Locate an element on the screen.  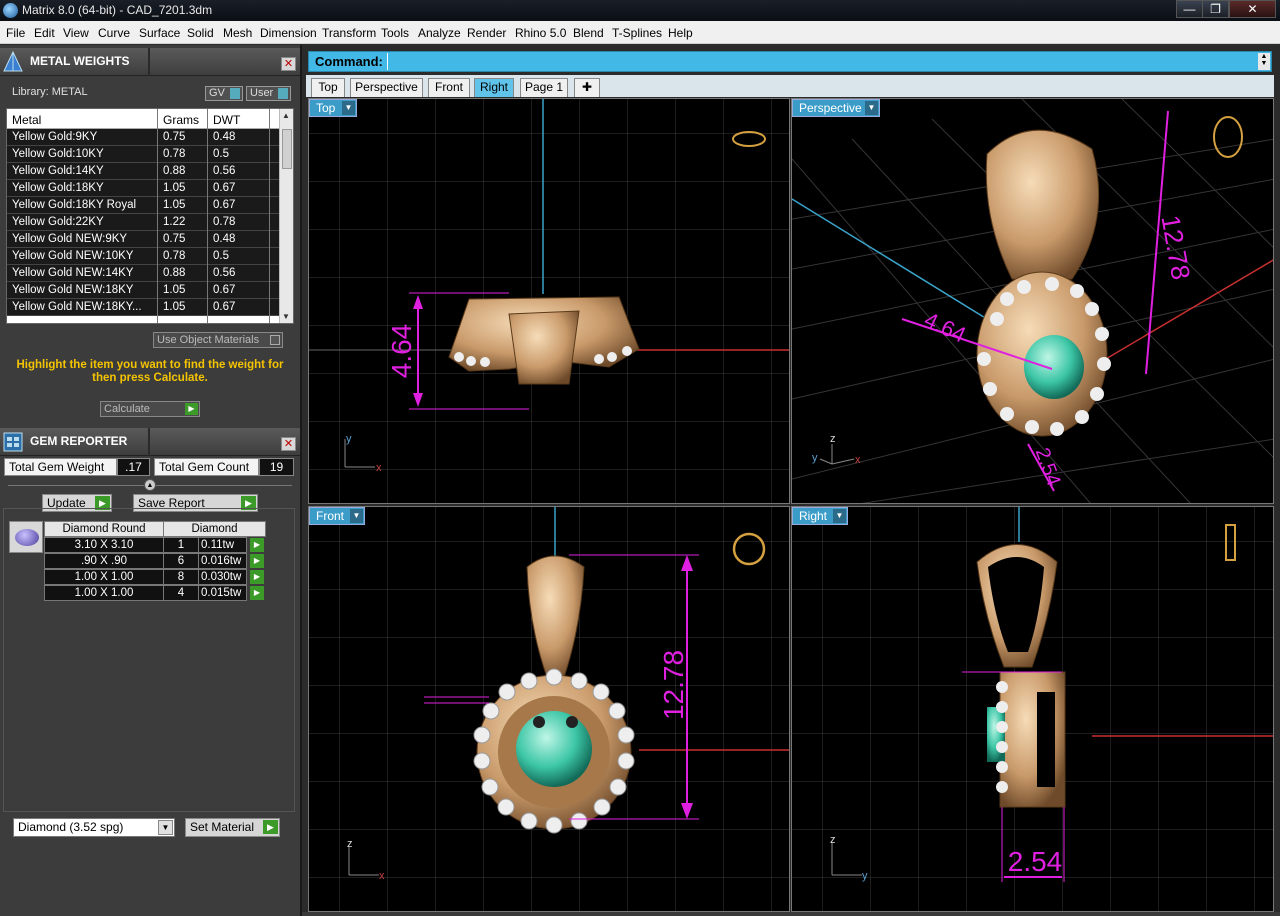
material-select: Diamond (3.52 spg) ▼ is located at coordinates (94, 827).